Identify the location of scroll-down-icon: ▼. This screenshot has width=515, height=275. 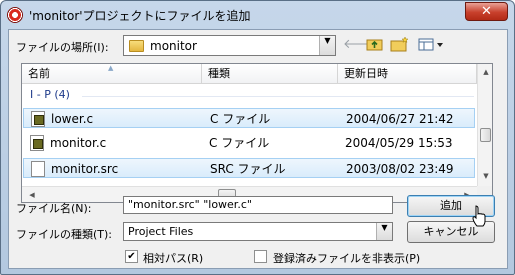
(485, 176).